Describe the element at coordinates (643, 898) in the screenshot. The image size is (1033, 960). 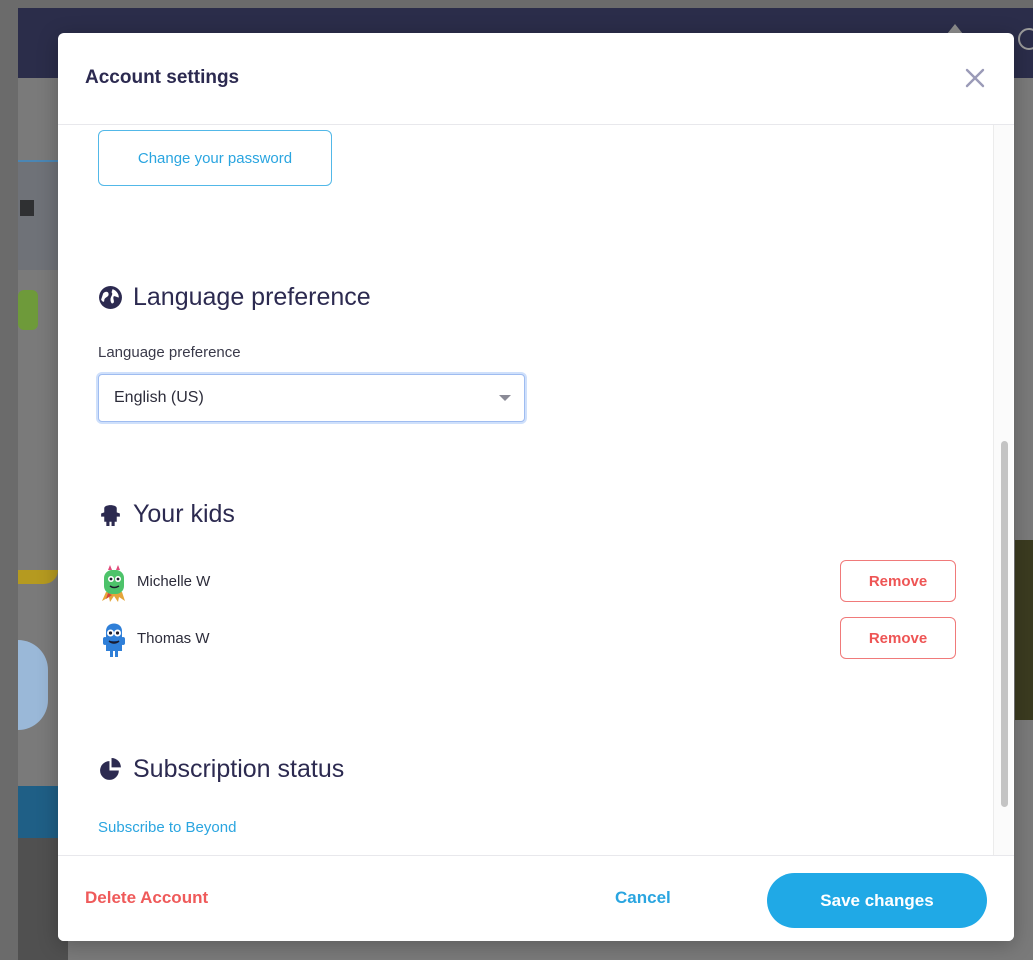
I see `cancel-button: Cancel` at that location.